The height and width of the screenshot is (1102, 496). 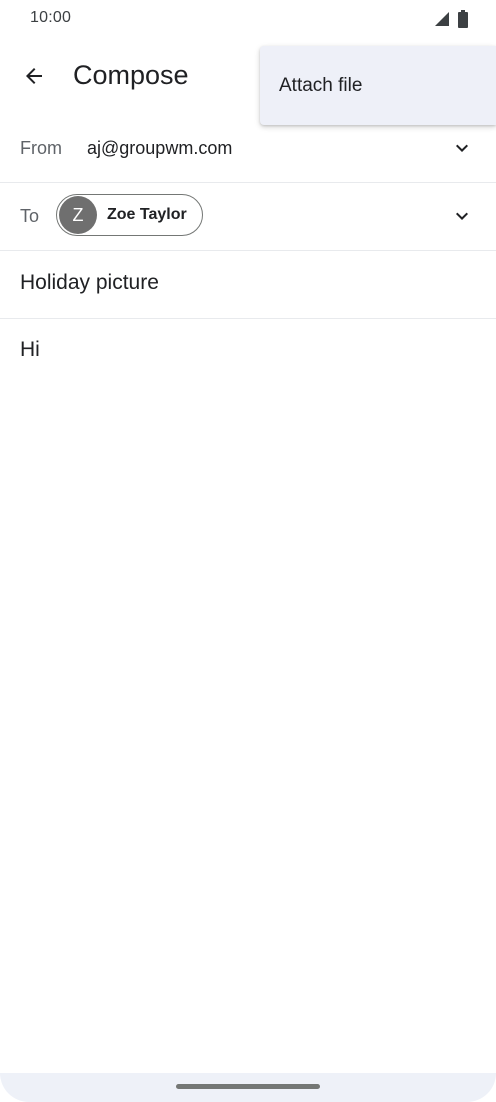 I want to click on to-row: To Z Zoe Taylor, so click(x=248, y=217).